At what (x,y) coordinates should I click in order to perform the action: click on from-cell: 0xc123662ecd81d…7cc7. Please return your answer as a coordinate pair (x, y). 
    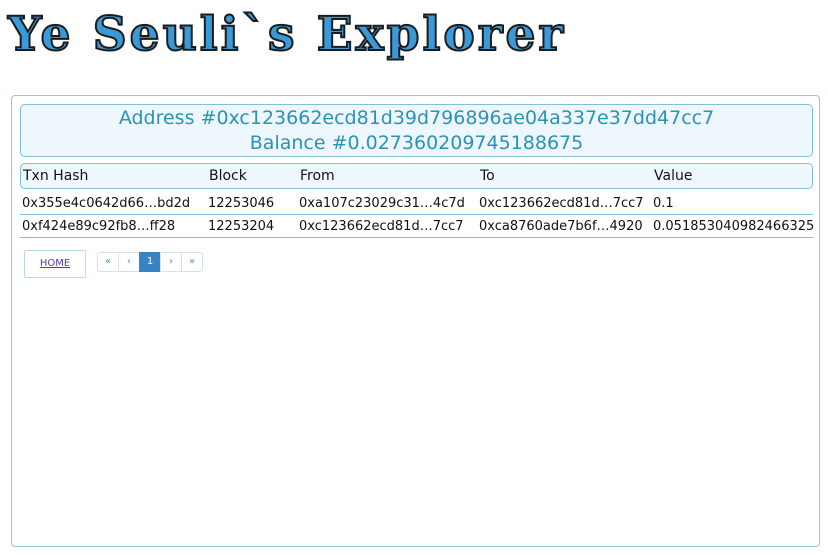
    Looking at the image, I should click on (381, 226).